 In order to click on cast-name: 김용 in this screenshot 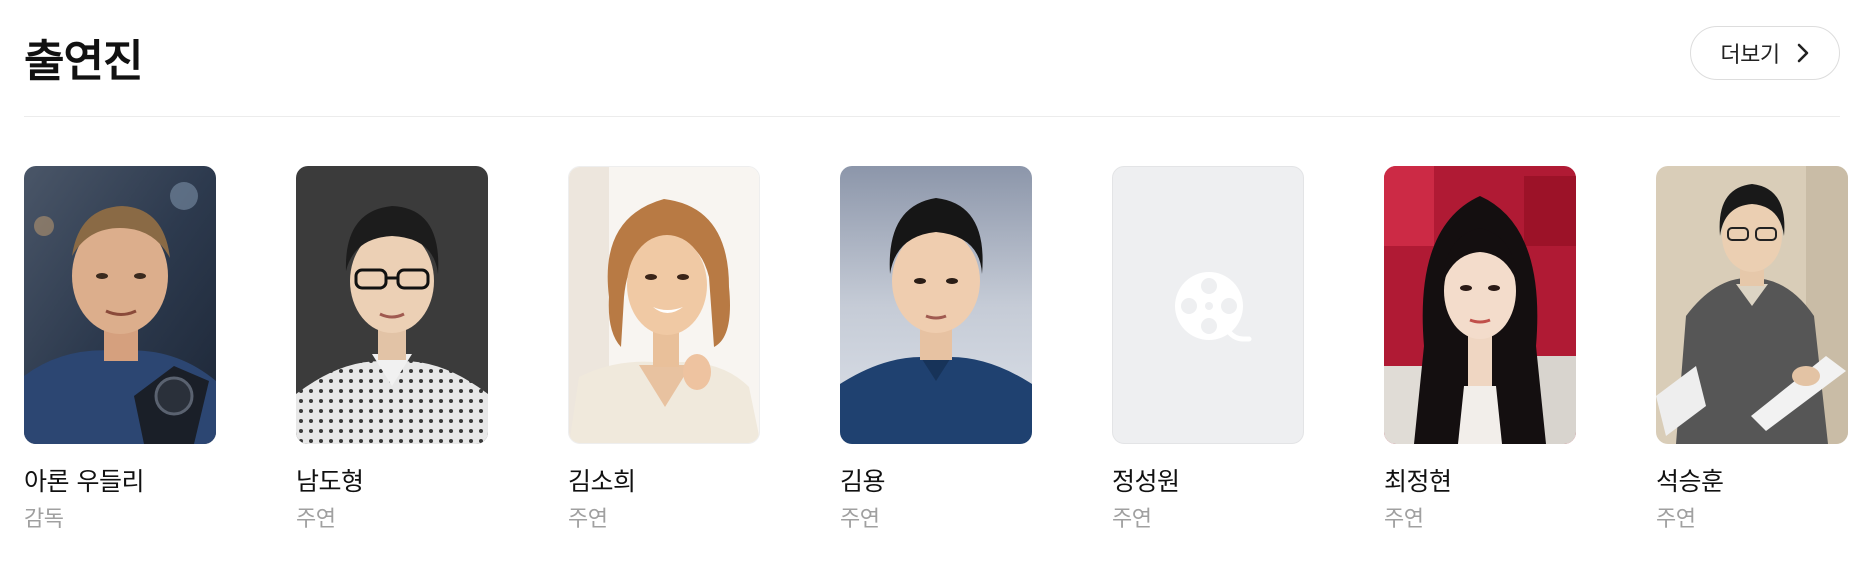, I will do `click(863, 481)`.